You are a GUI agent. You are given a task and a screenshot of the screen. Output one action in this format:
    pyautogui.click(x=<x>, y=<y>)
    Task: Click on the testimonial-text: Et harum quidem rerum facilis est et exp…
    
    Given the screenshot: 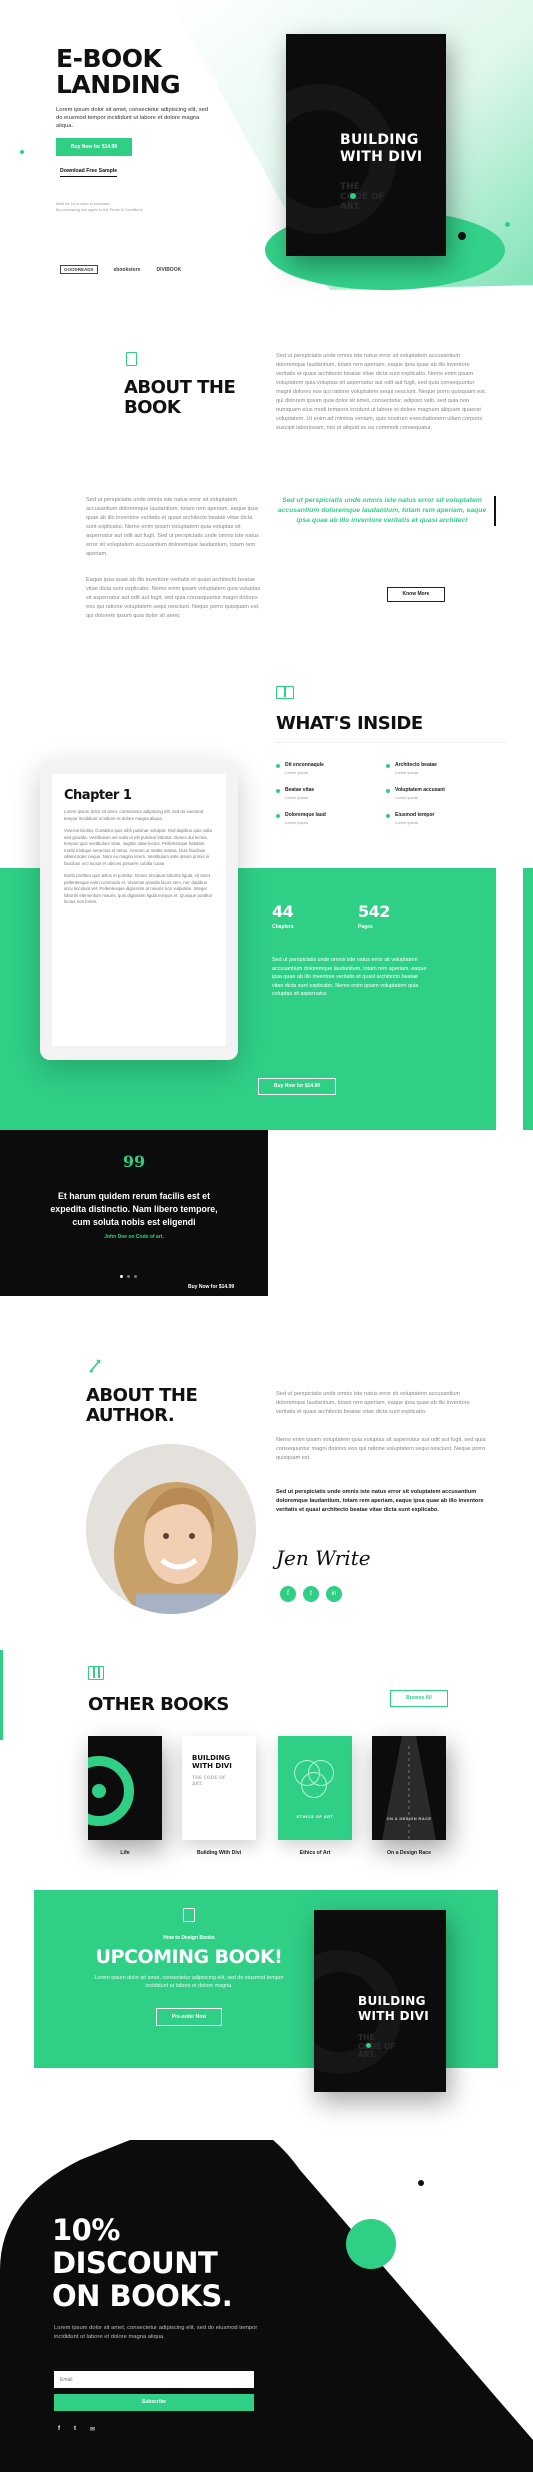 What is the action you would take?
    pyautogui.click(x=134, y=1209)
    